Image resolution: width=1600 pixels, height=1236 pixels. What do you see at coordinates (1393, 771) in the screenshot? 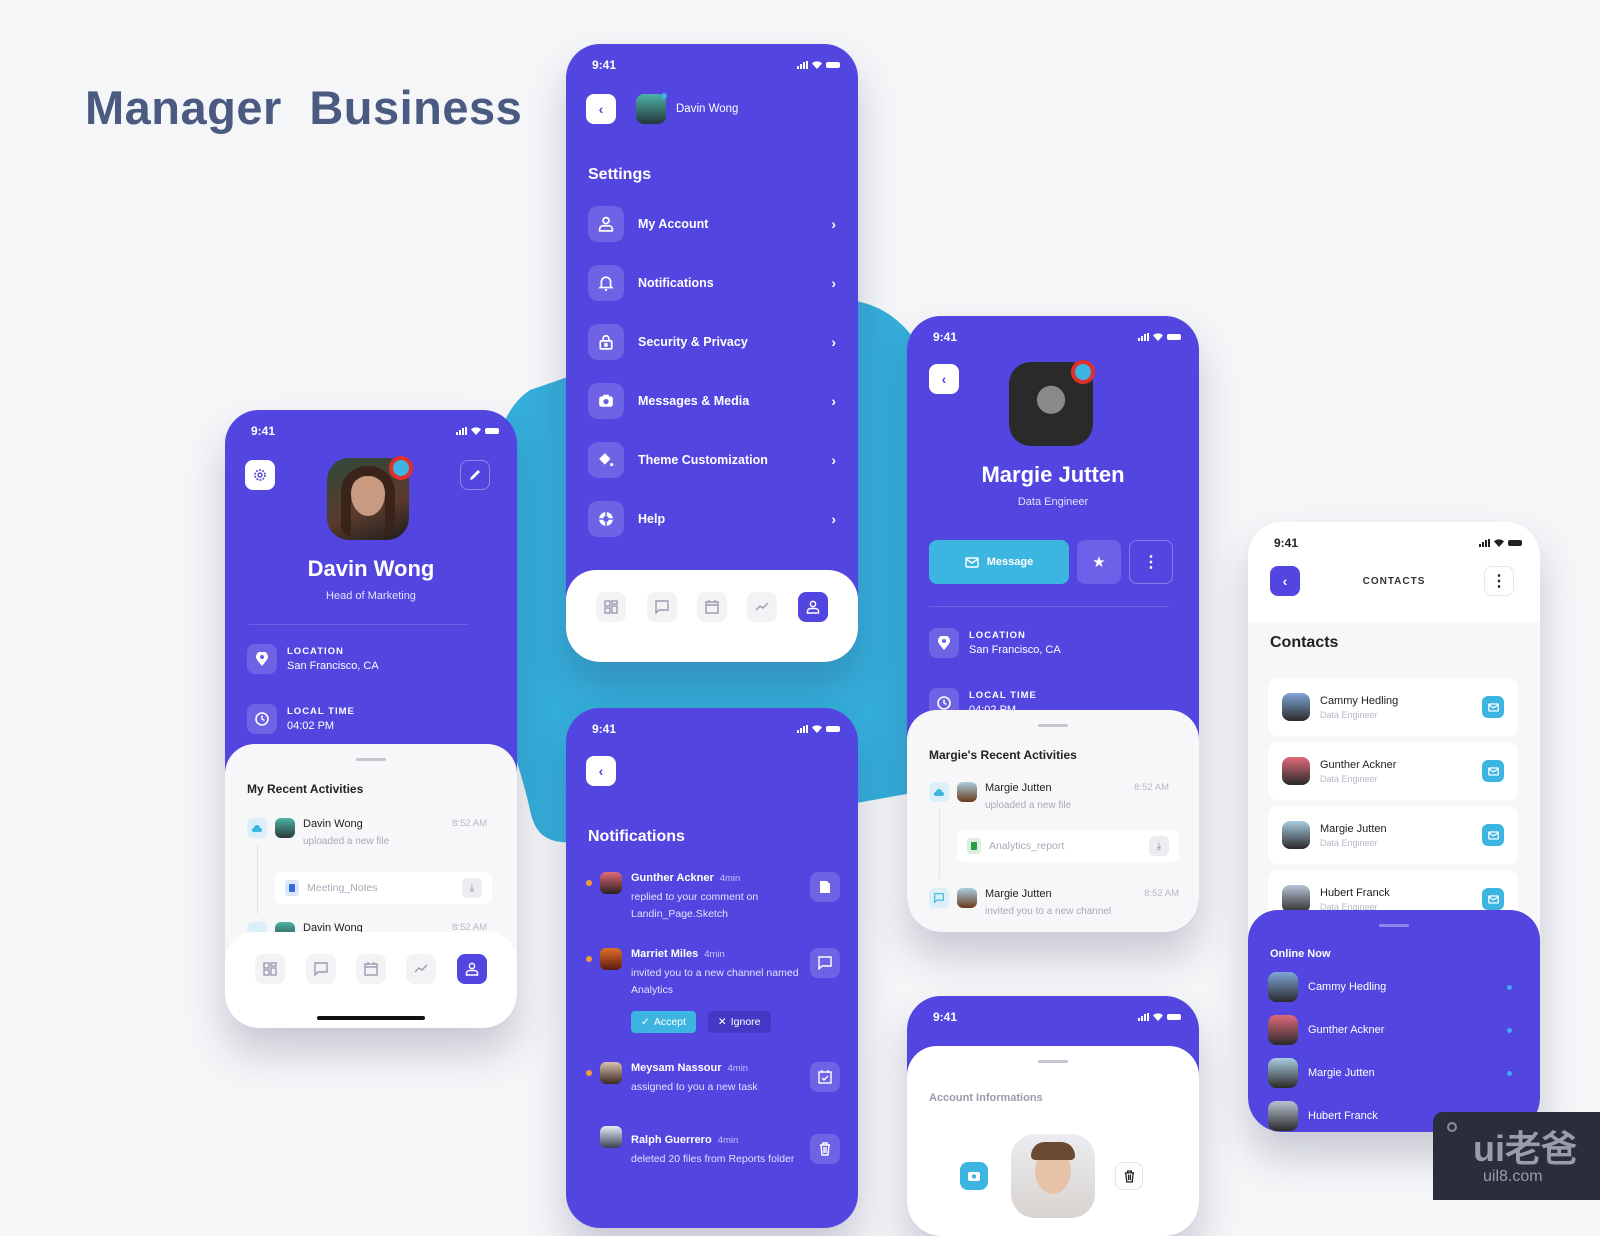
I see `contact-card: Gunther Ackner Data Engineer` at bounding box center [1393, 771].